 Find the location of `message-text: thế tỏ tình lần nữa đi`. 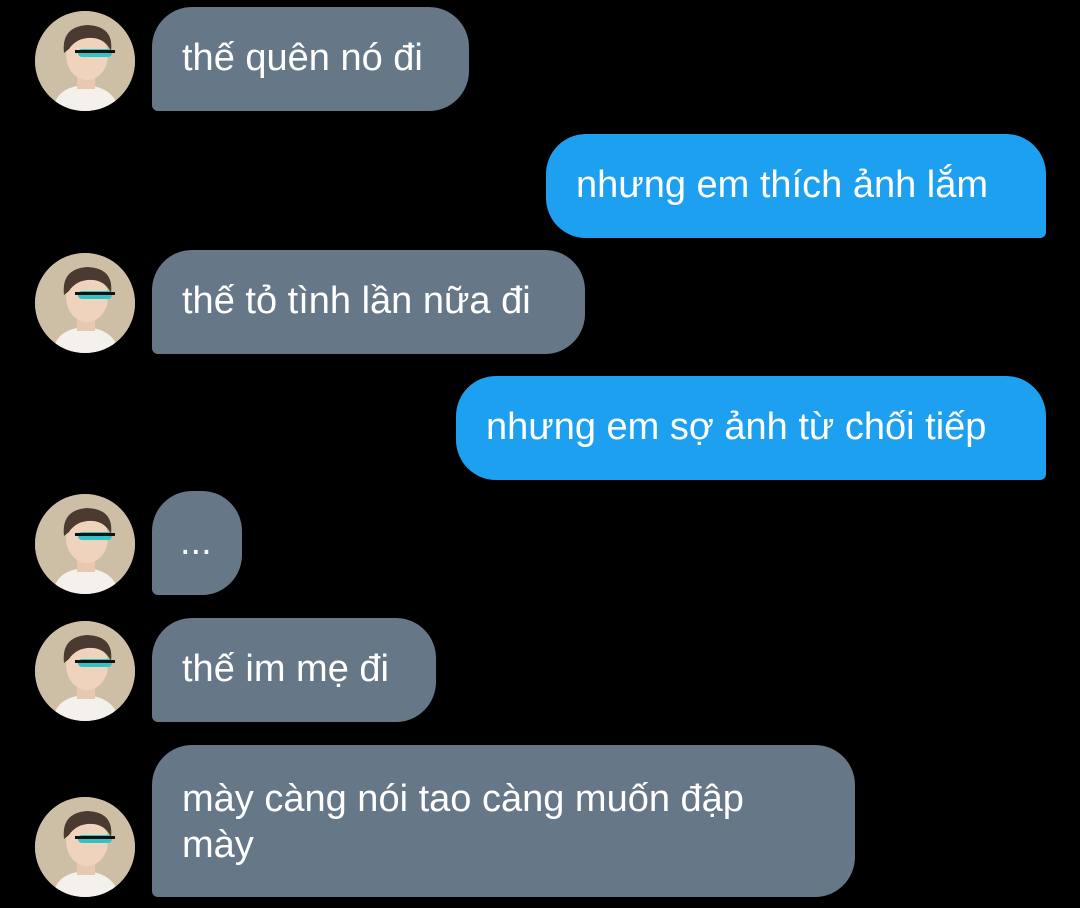

message-text: thế tỏ tình lần nữa đi is located at coordinates (356, 301).